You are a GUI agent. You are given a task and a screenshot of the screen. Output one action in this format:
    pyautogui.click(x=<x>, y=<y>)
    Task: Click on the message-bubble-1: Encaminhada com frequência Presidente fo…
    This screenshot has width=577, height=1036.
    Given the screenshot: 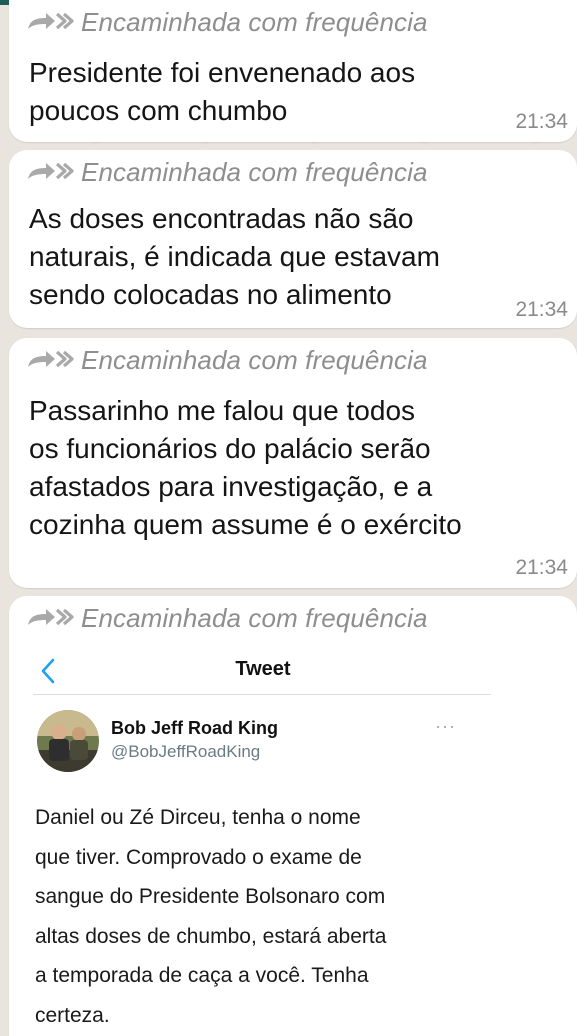 What is the action you would take?
    pyautogui.click(x=293, y=71)
    